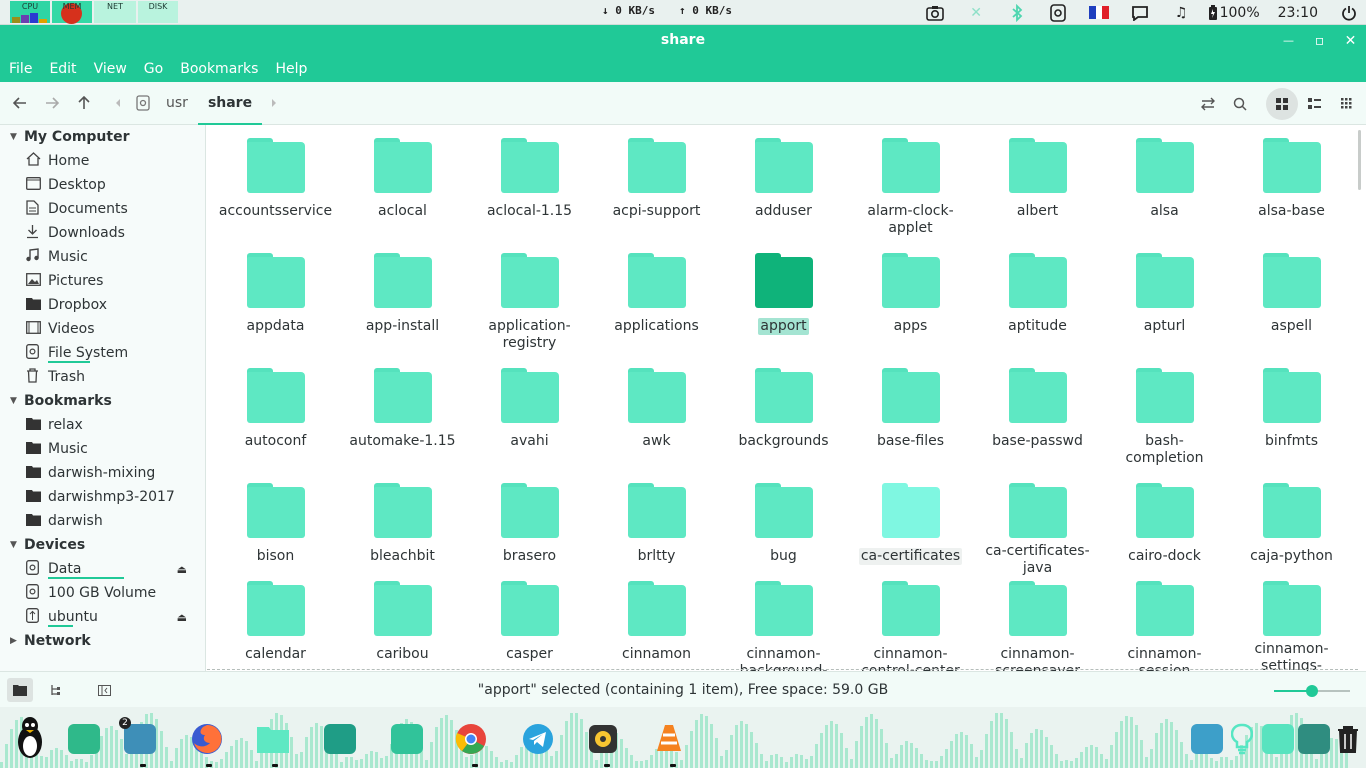 This screenshot has height=768, width=1366. What do you see at coordinates (1240, 104) in the screenshot?
I see `search-button` at bounding box center [1240, 104].